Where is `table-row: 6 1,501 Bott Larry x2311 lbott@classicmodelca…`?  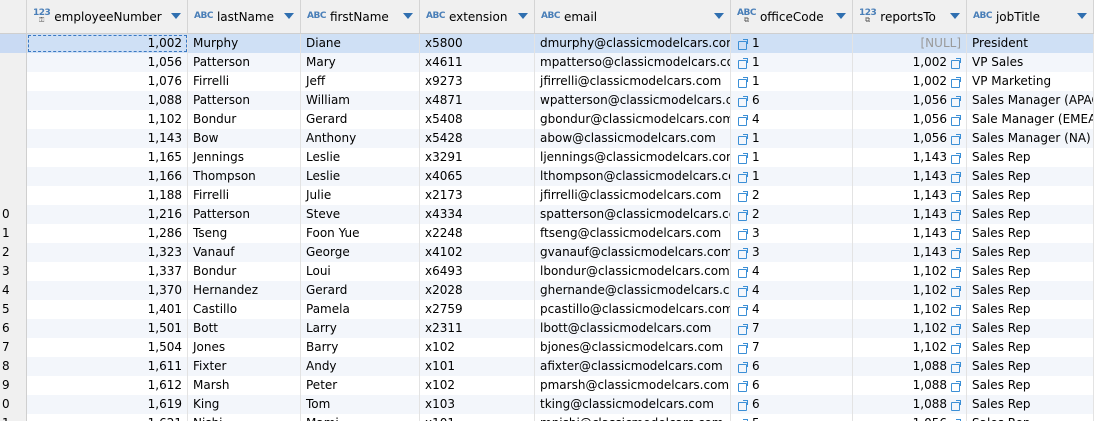 table-row: 6 1,501 Bott Larry x2311 lbott@classicmodelca… is located at coordinates (547, 328).